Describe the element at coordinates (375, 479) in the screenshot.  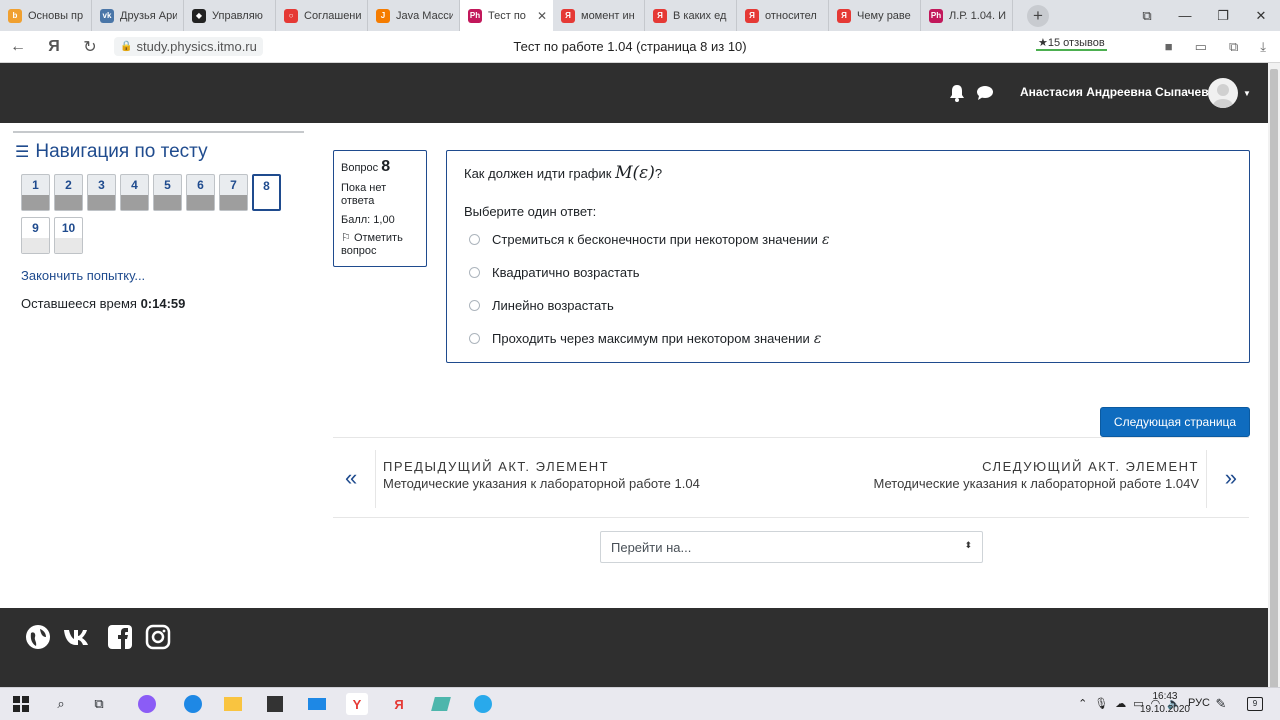
I see `divider` at that location.